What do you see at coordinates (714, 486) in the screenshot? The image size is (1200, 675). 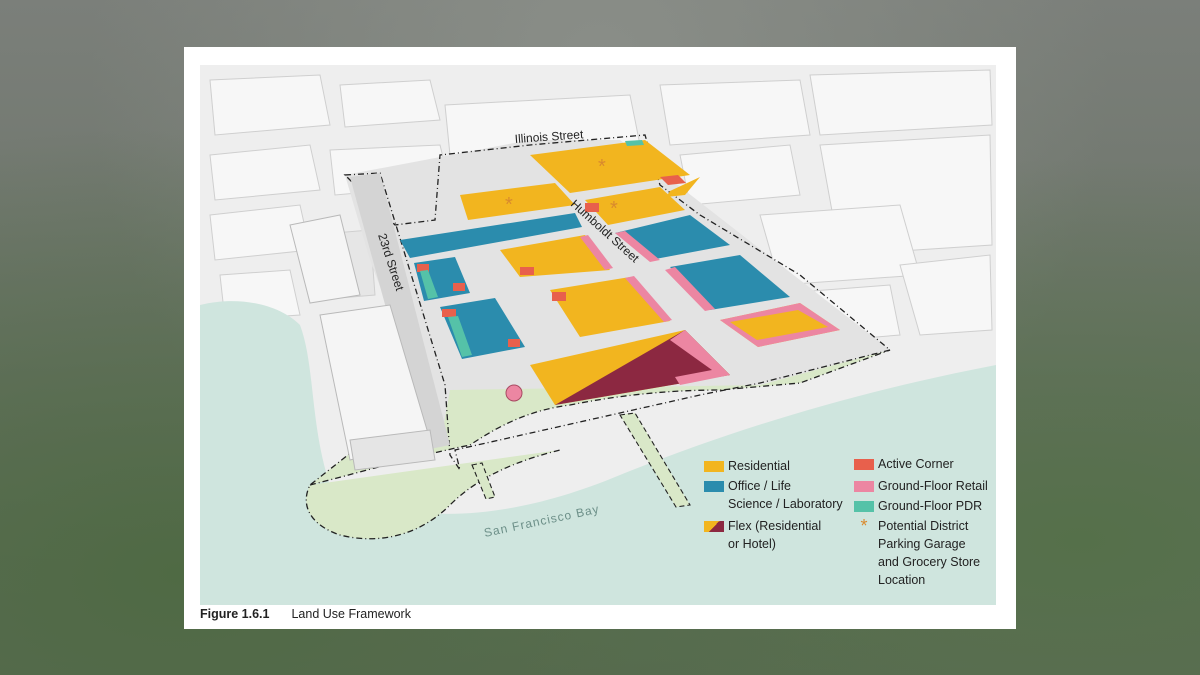 I see `office-swatch` at bounding box center [714, 486].